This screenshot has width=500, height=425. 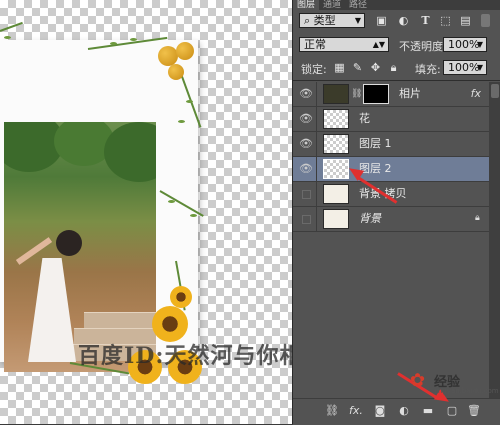 What do you see at coordinates (465, 20) in the screenshot?
I see `smart-object-filter-icon: ▤` at bounding box center [465, 20].